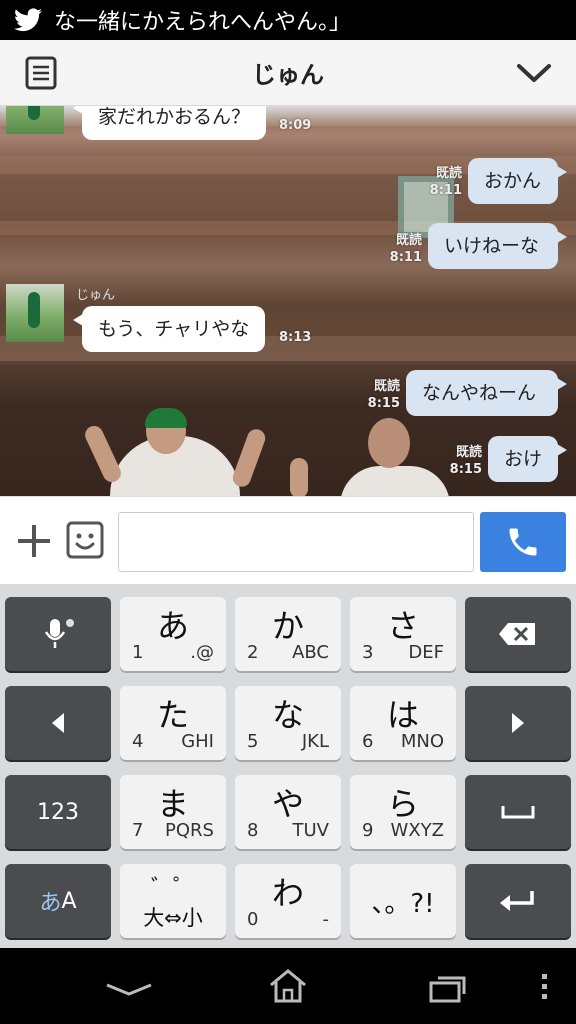  I want to click on key-label: 123, so click(58, 812).